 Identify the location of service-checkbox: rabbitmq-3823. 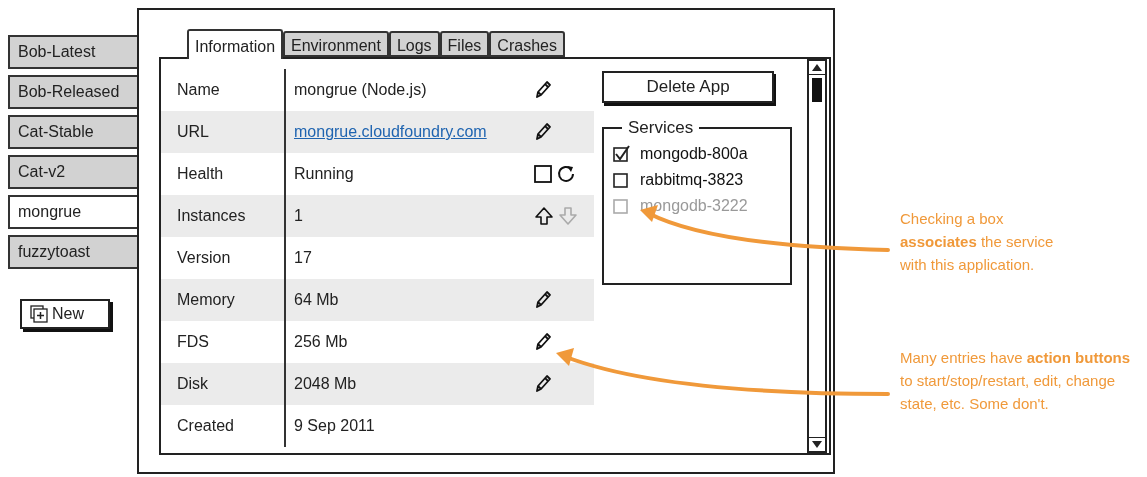
(697, 179).